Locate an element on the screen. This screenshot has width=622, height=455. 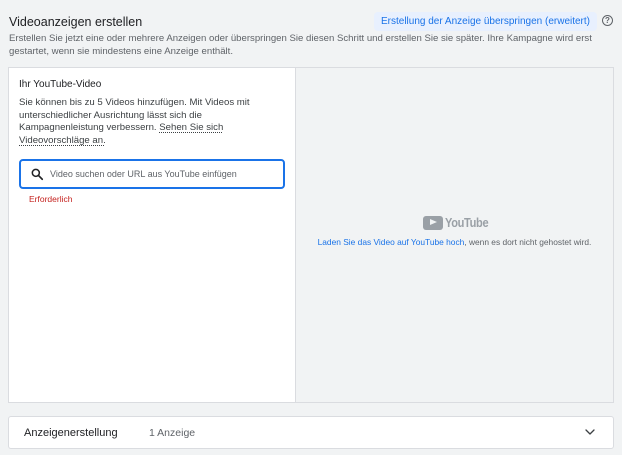
youtube-logo: YouTube is located at coordinates (459, 222).